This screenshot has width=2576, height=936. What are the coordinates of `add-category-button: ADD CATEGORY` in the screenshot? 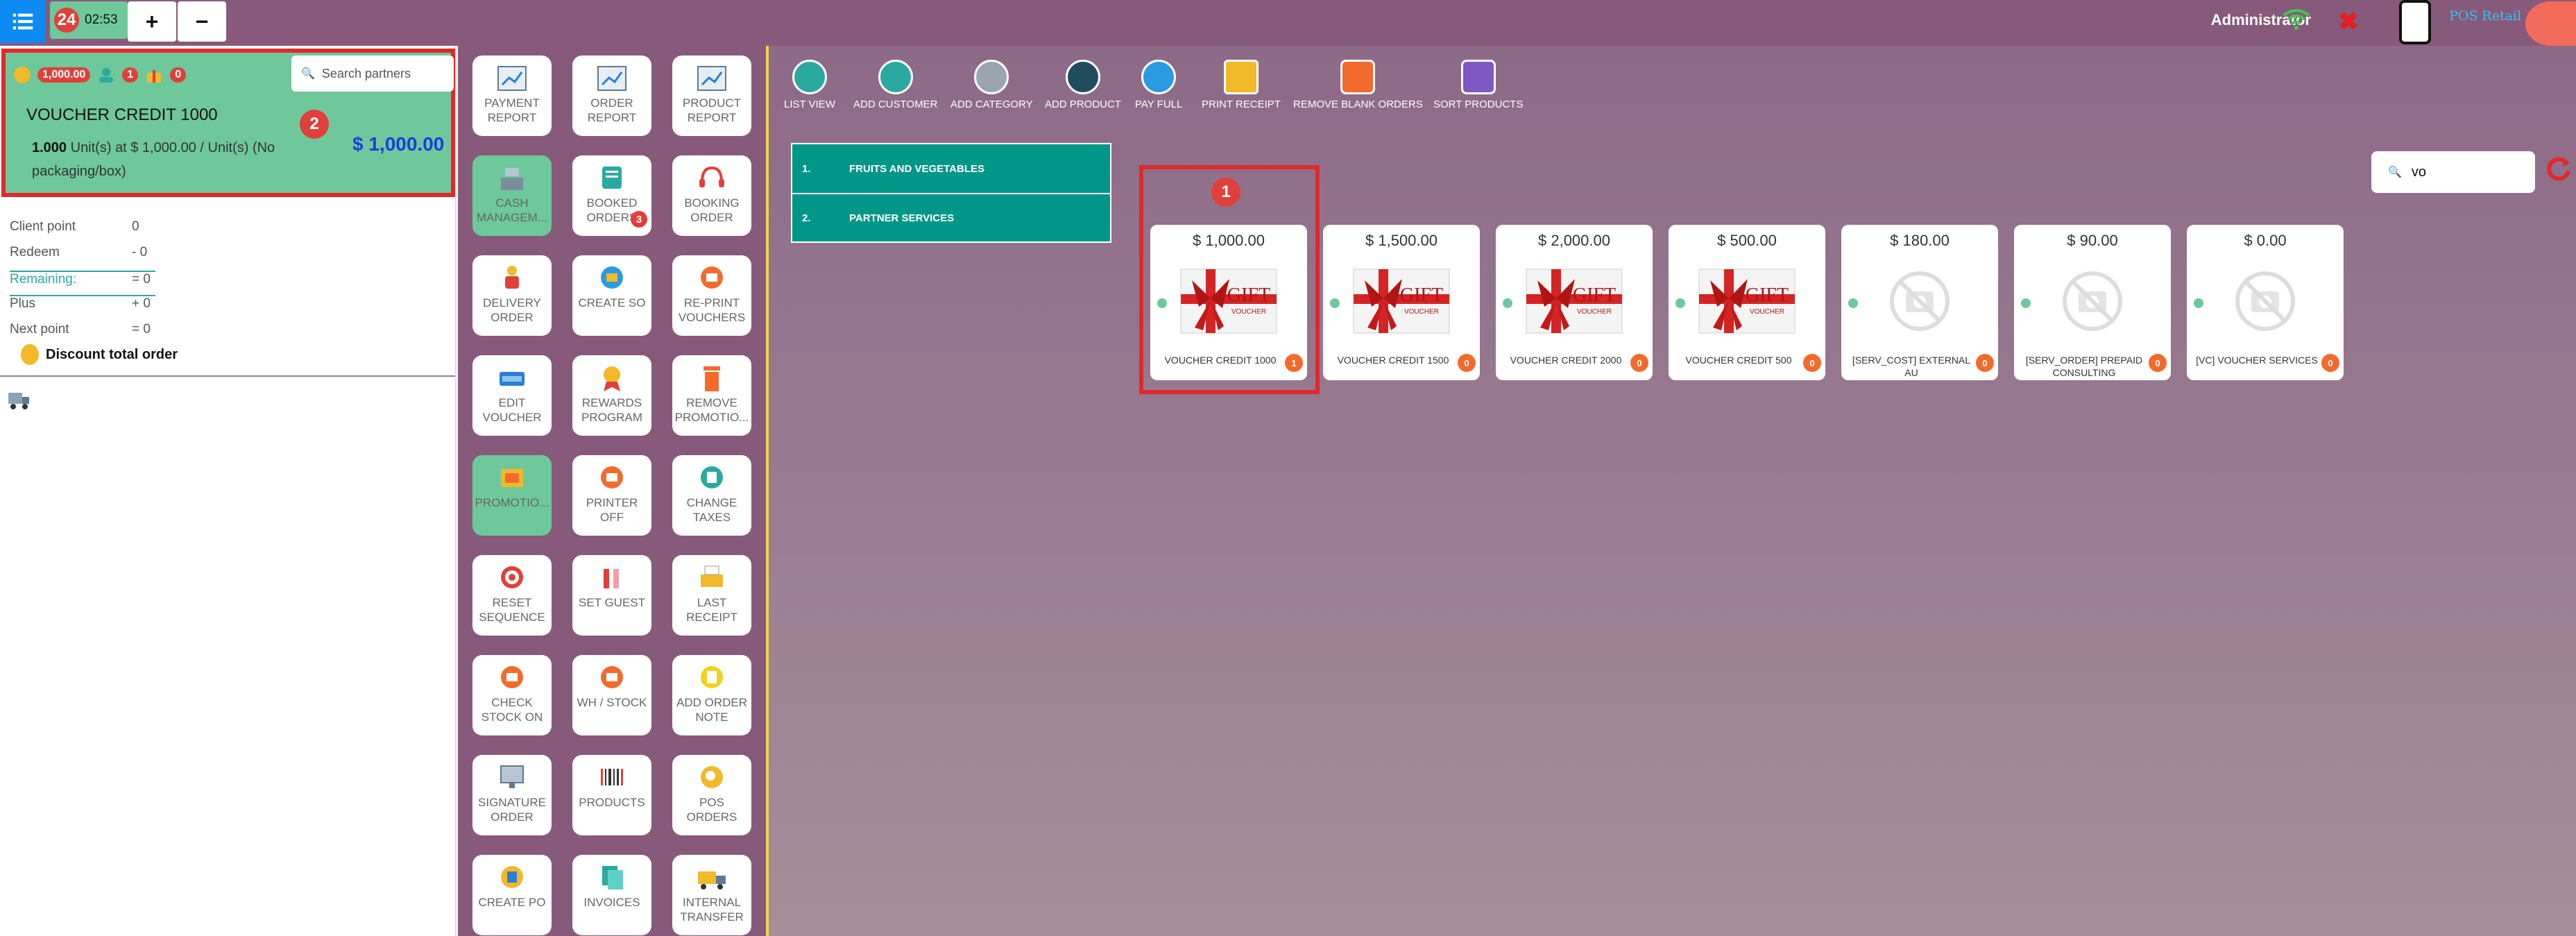 It's located at (991, 85).